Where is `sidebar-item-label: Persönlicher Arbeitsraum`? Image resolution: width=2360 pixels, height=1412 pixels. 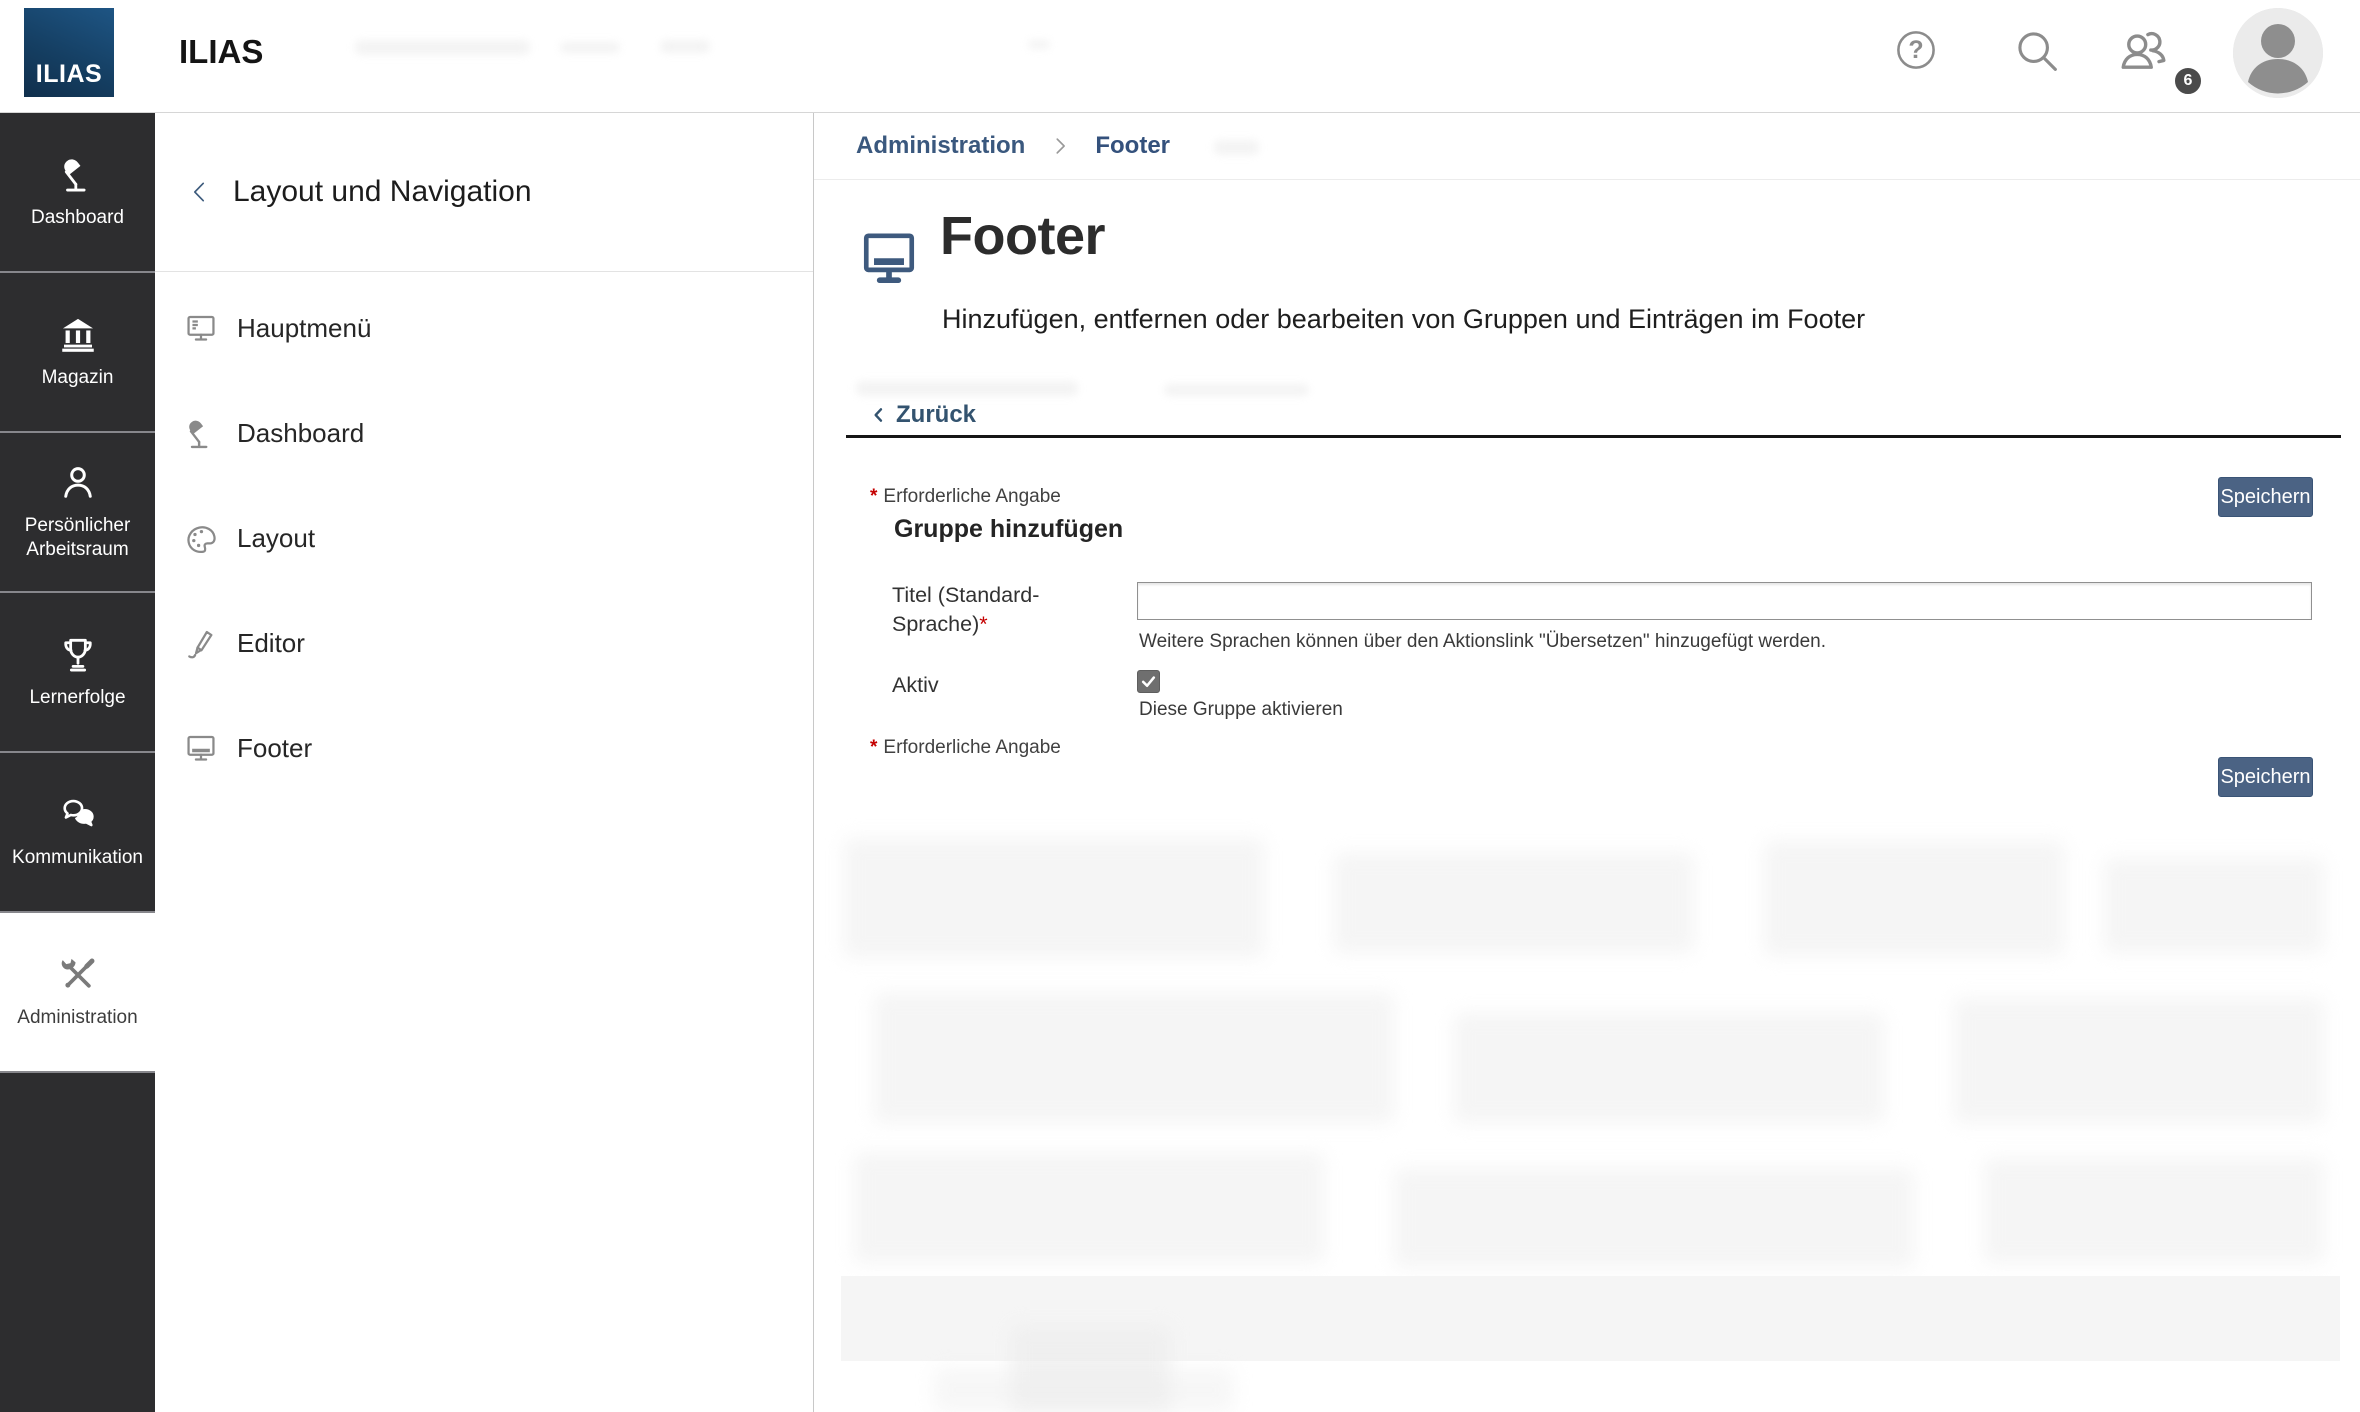 sidebar-item-label: Persönlicher Arbeitsraum is located at coordinates (77, 537).